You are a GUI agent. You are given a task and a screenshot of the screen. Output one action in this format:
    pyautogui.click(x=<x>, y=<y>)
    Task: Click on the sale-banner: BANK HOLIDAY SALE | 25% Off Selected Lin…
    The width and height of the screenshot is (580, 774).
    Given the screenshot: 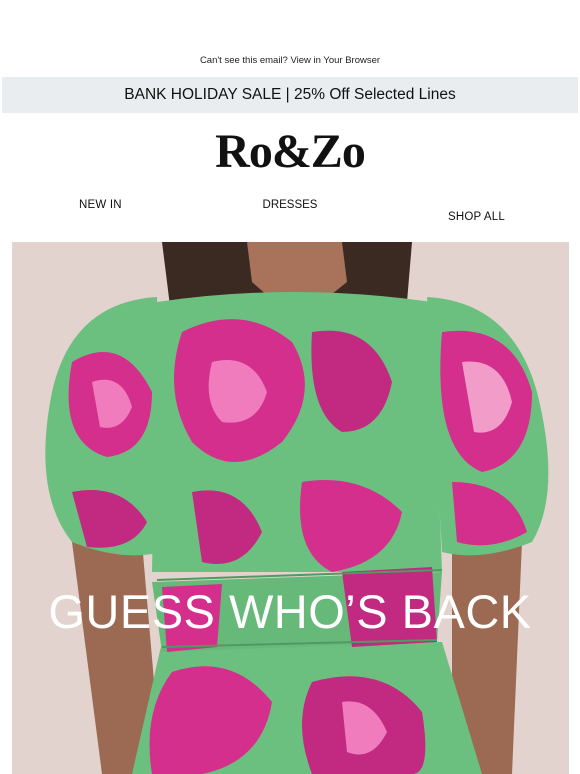 What is the action you would take?
    pyautogui.click(x=290, y=95)
    